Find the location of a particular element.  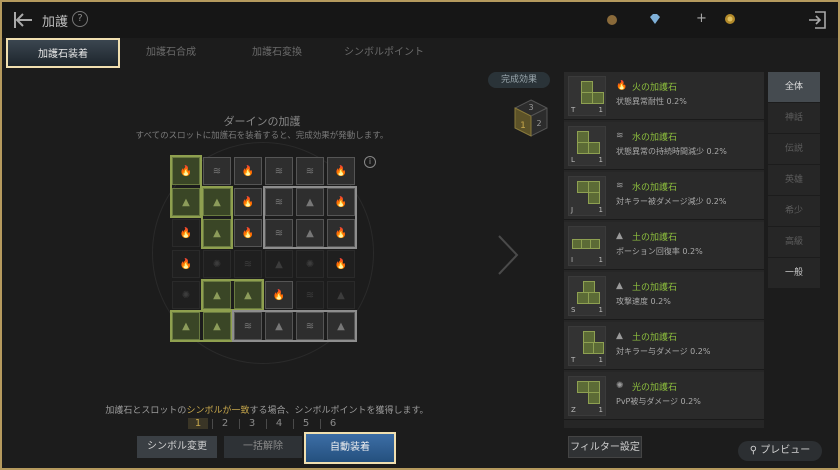

filter-advanced: 高級 is located at coordinates (794, 242).